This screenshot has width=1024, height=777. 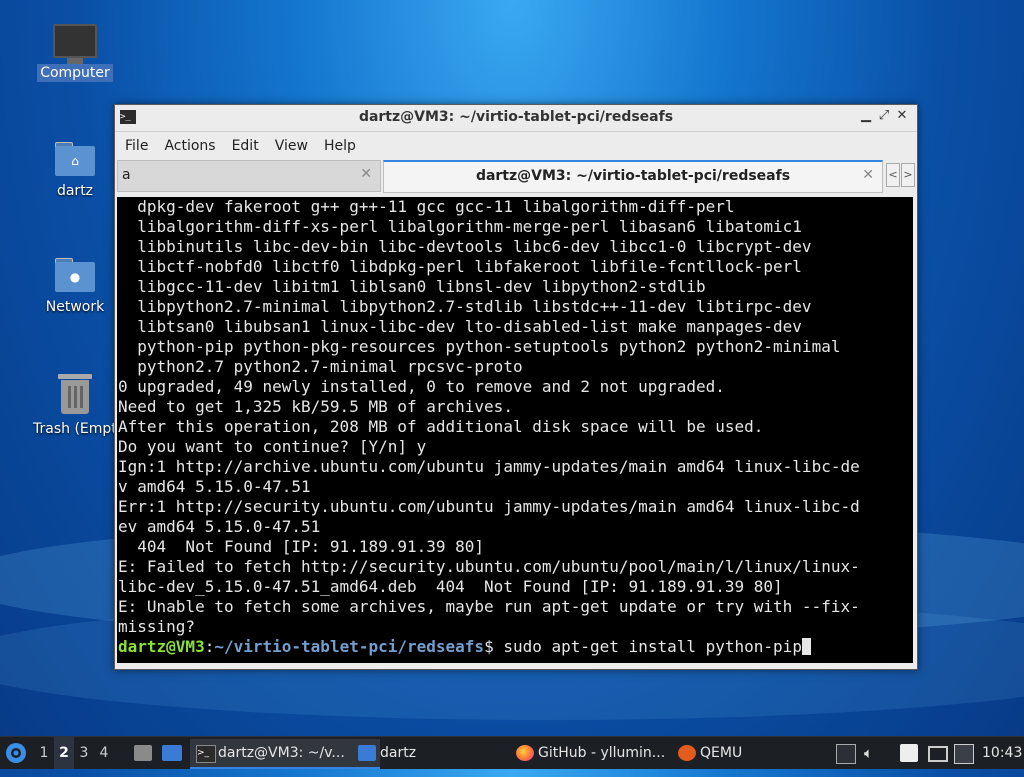 I want to click on desktop-icon, so click(x=143, y=753).